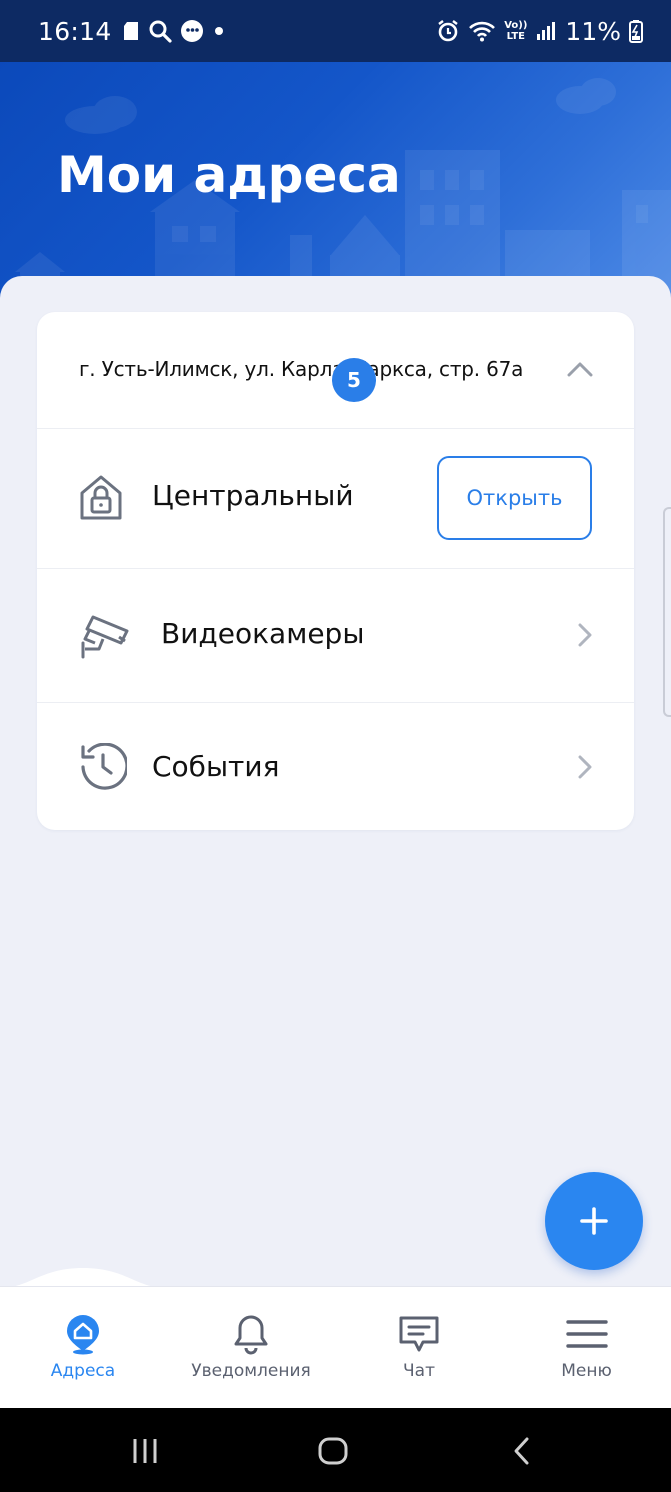 This screenshot has width=671, height=1492. What do you see at coordinates (83, 1335) in the screenshot?
I see `address-pin-icon` at bounding box center [83, 1335].